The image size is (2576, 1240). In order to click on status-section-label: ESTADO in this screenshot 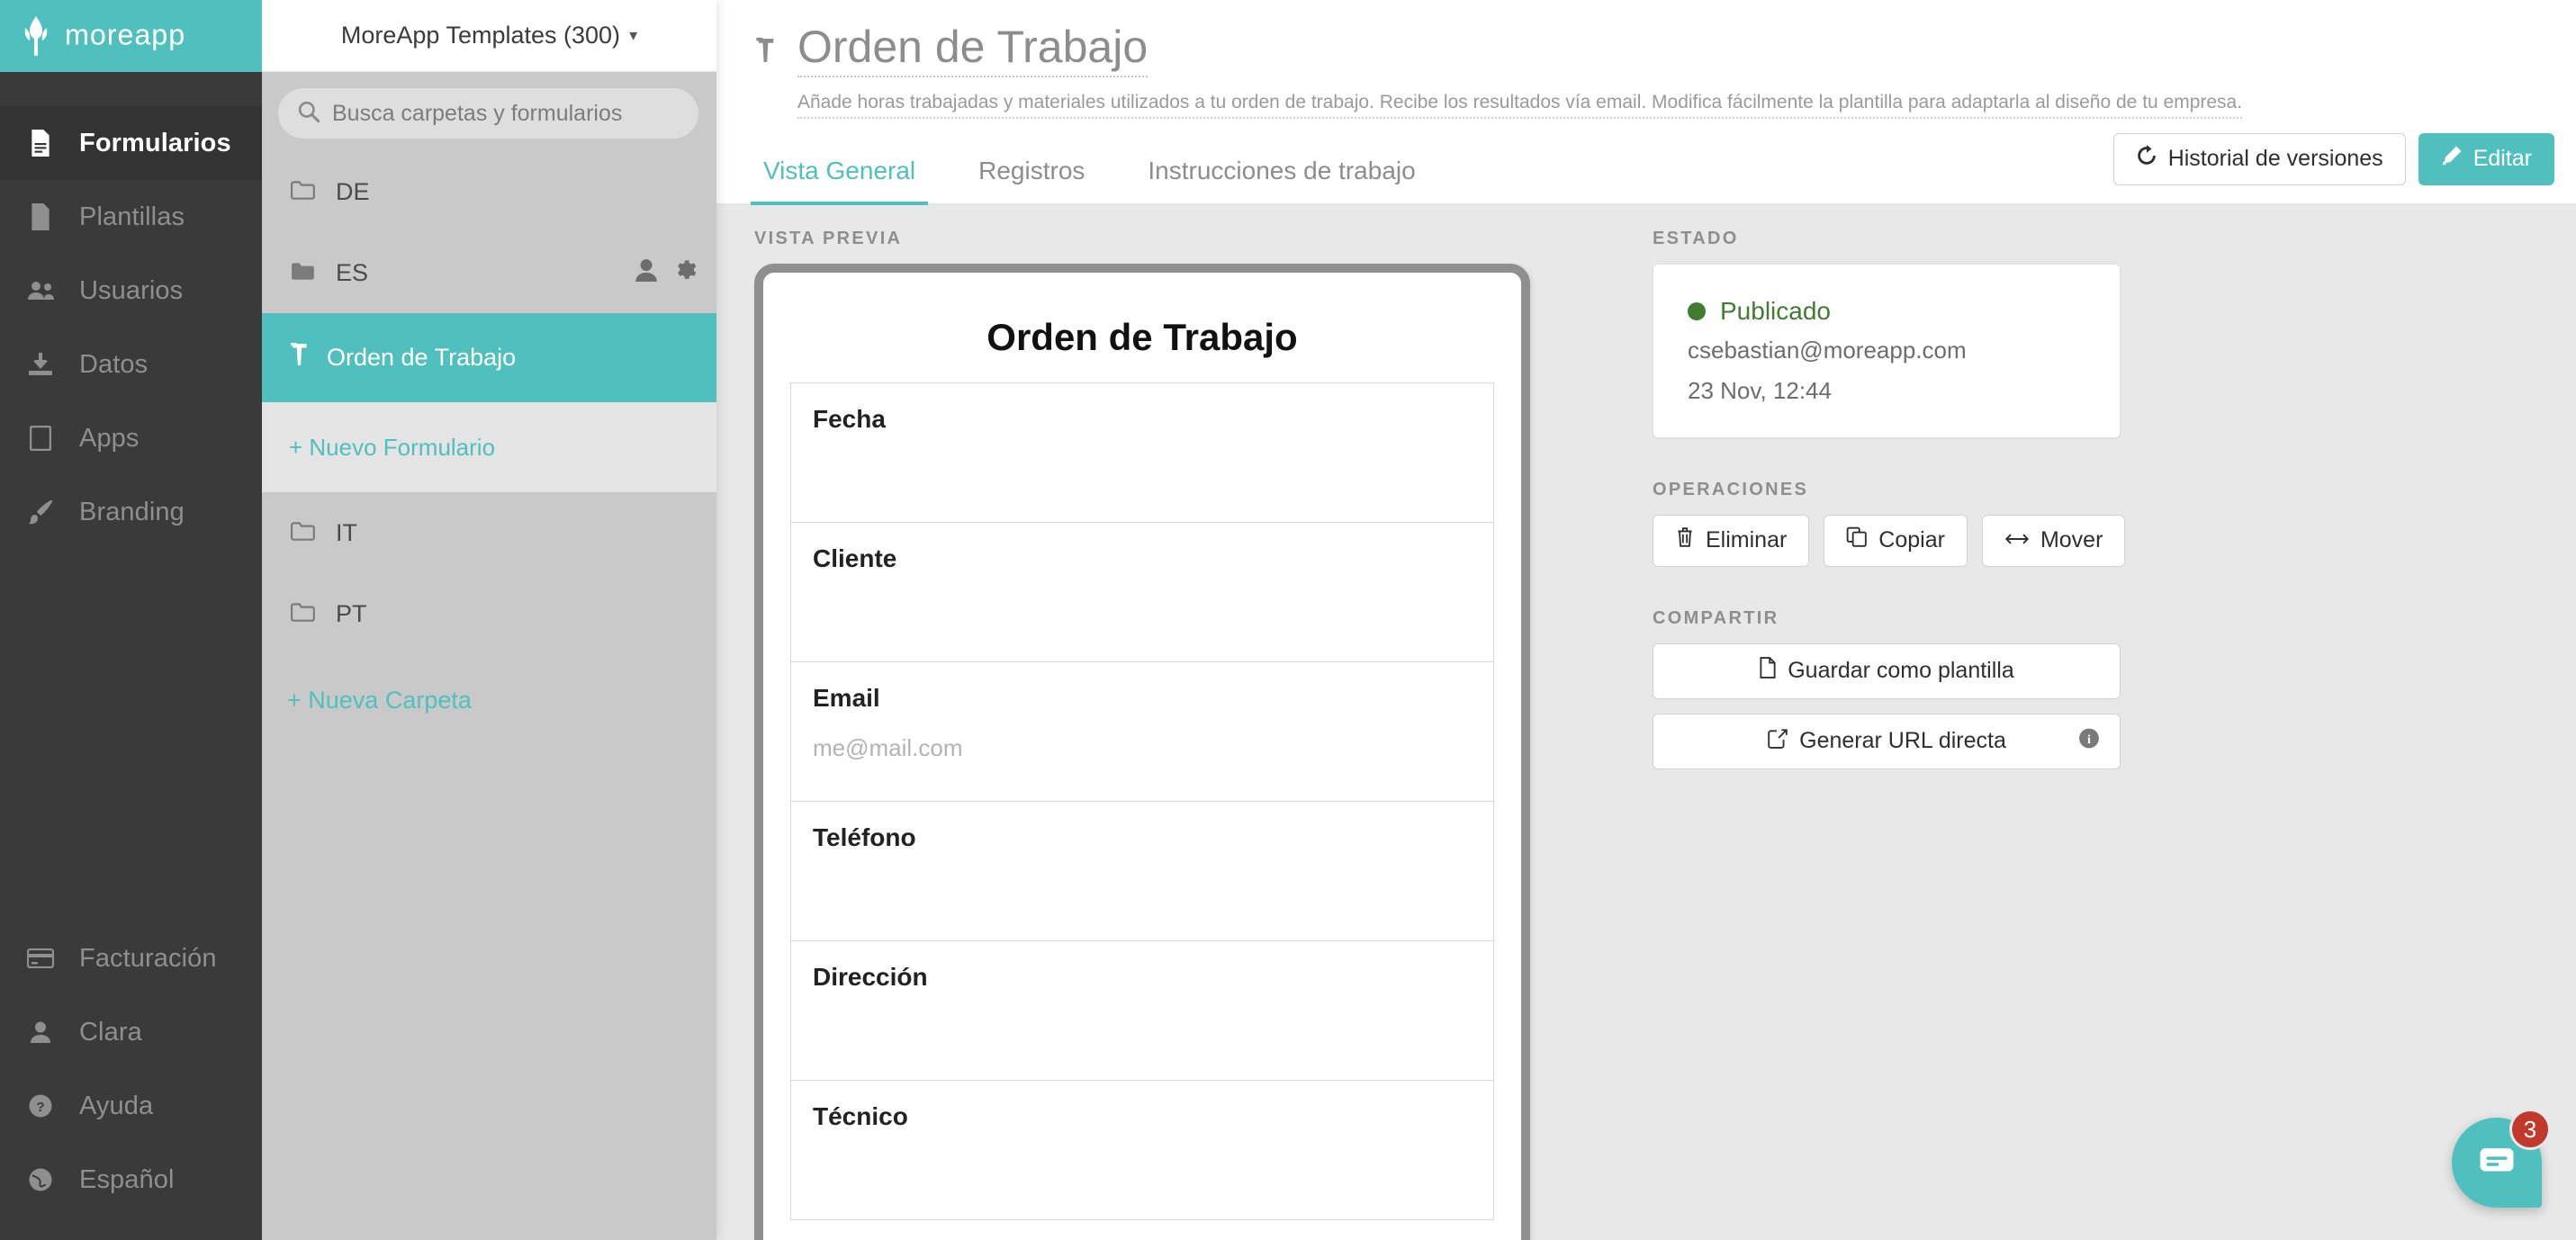, I will do `click(1696, 238)`.